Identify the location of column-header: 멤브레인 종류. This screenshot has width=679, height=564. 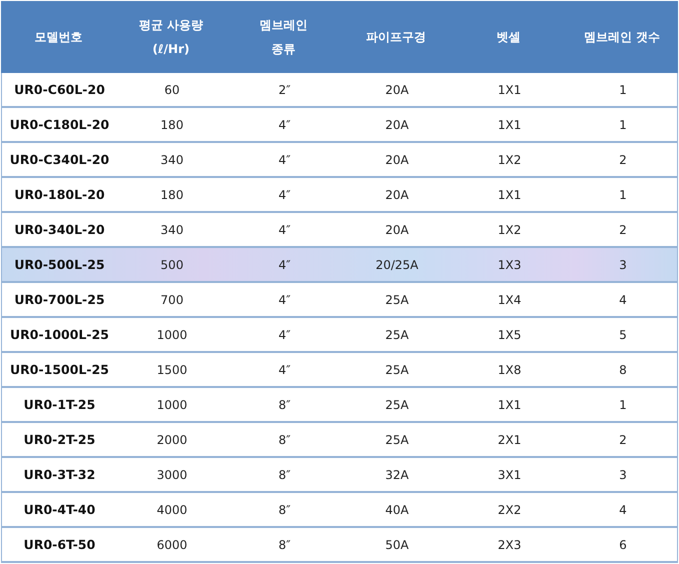
(283, 37).